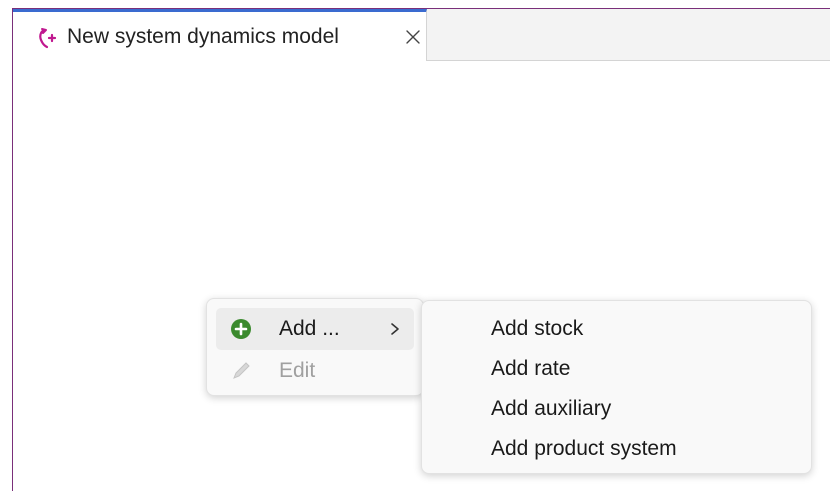  Describe the element at coordinates (531, 368) in the screenshot. I see `submenu-item-label: Add rate` at that location.